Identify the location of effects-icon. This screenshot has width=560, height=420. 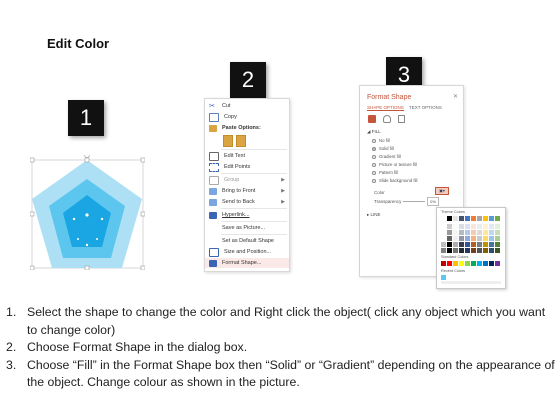
(387, 119).